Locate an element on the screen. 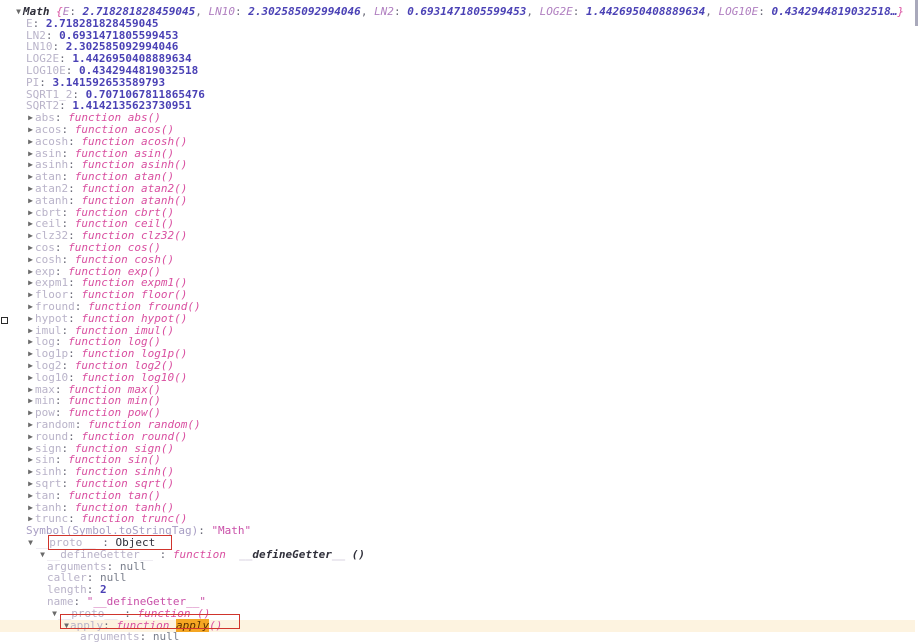 This screenshot has width=918, height=644. define-getter-fn-name: __defineGetter__ is located at coordinates (292, 554).